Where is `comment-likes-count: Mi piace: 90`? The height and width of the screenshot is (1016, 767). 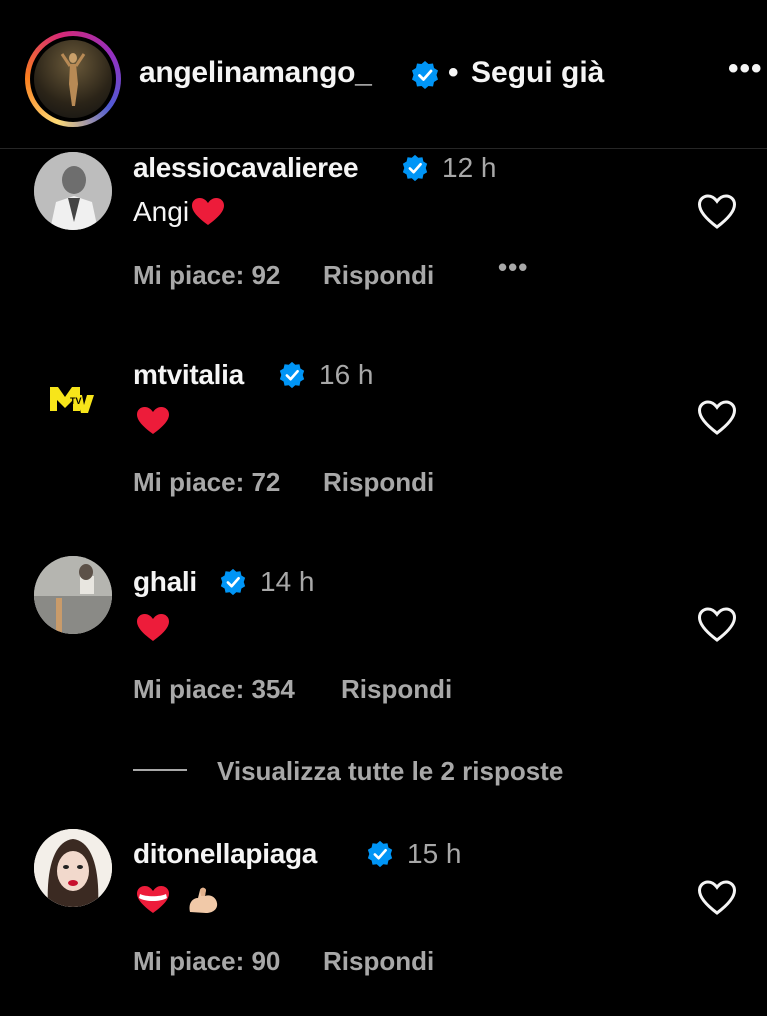 comment-likes-count: Mi piace: 90 is located at coordinates (206, 961).